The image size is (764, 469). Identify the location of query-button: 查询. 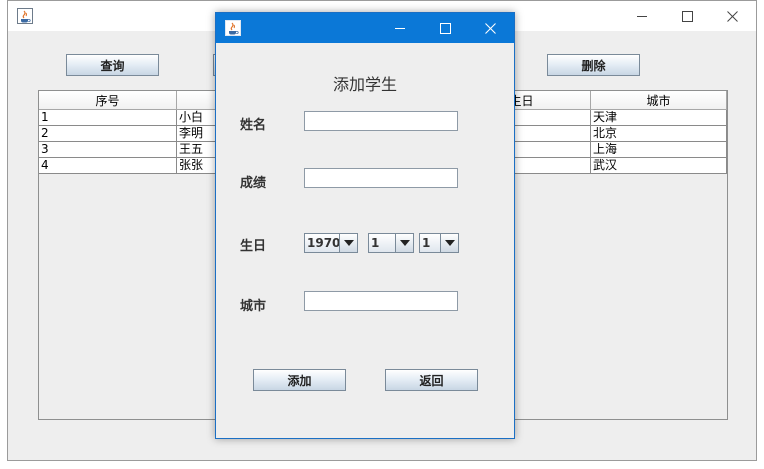
(112, 65).